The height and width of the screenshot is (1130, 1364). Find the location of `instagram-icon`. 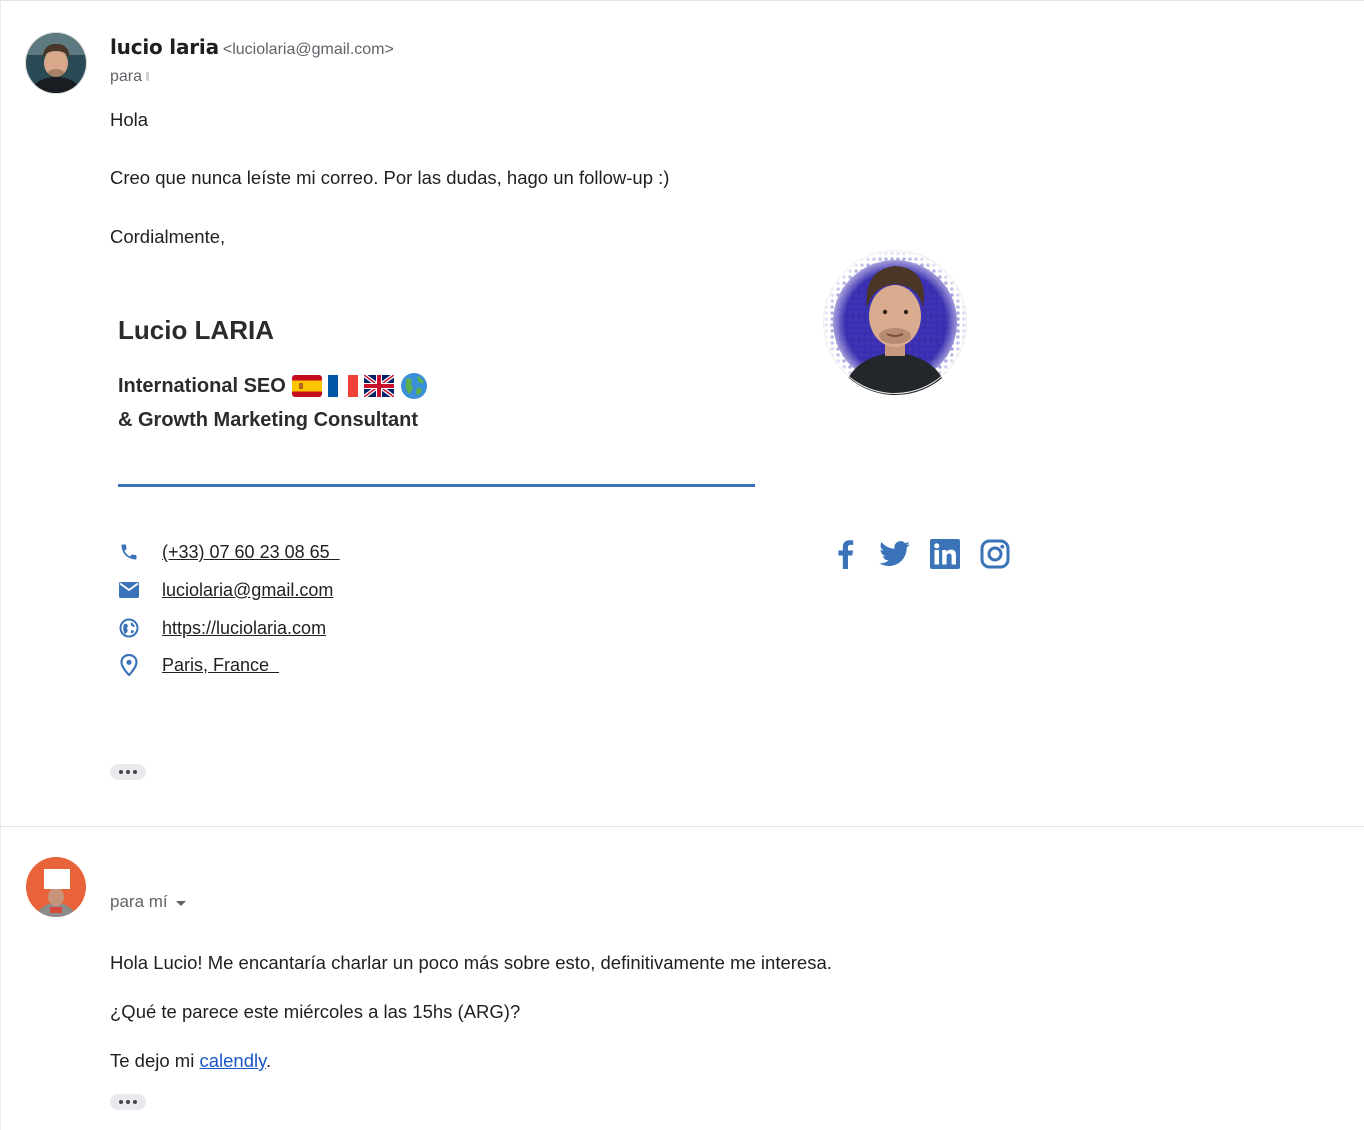

instagram-icon is located at coordinates (995, 554).